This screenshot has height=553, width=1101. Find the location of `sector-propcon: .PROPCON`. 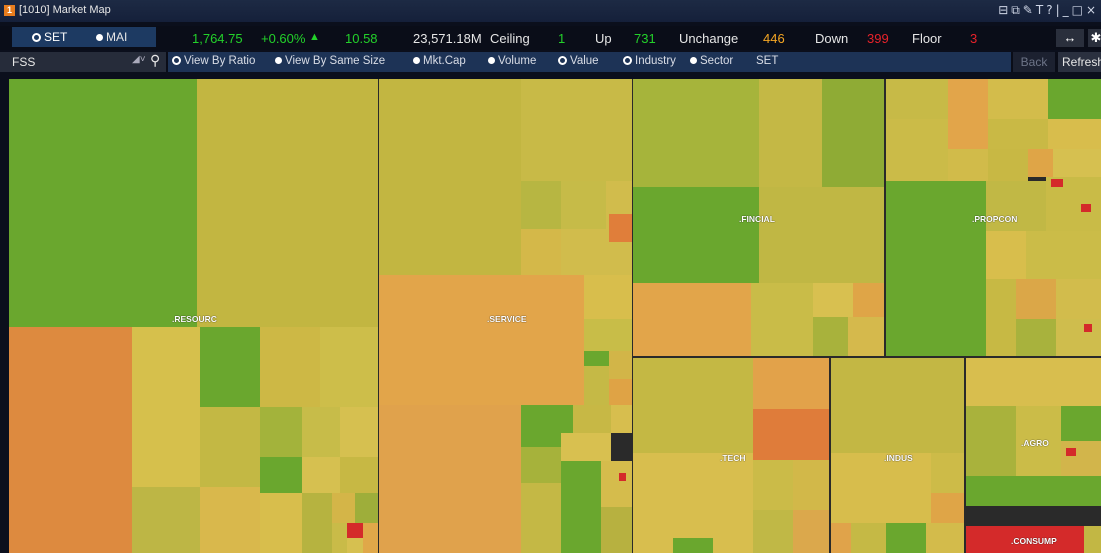

sector-propcon: .PROPCON is located at coordinates (993, 217).